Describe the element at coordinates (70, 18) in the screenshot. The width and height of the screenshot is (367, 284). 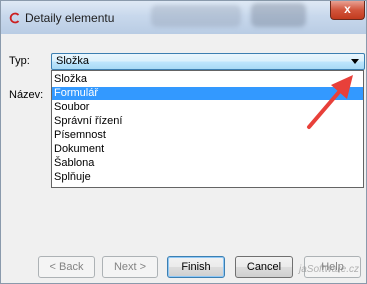
I see `window-title: Detaily elementu` at that location.